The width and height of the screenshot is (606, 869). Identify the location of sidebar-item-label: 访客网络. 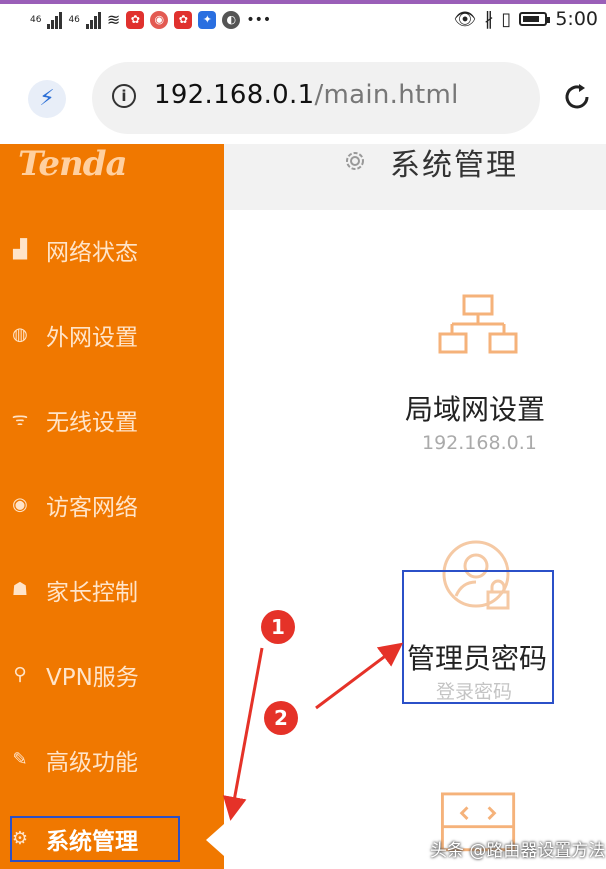
(92, 508).